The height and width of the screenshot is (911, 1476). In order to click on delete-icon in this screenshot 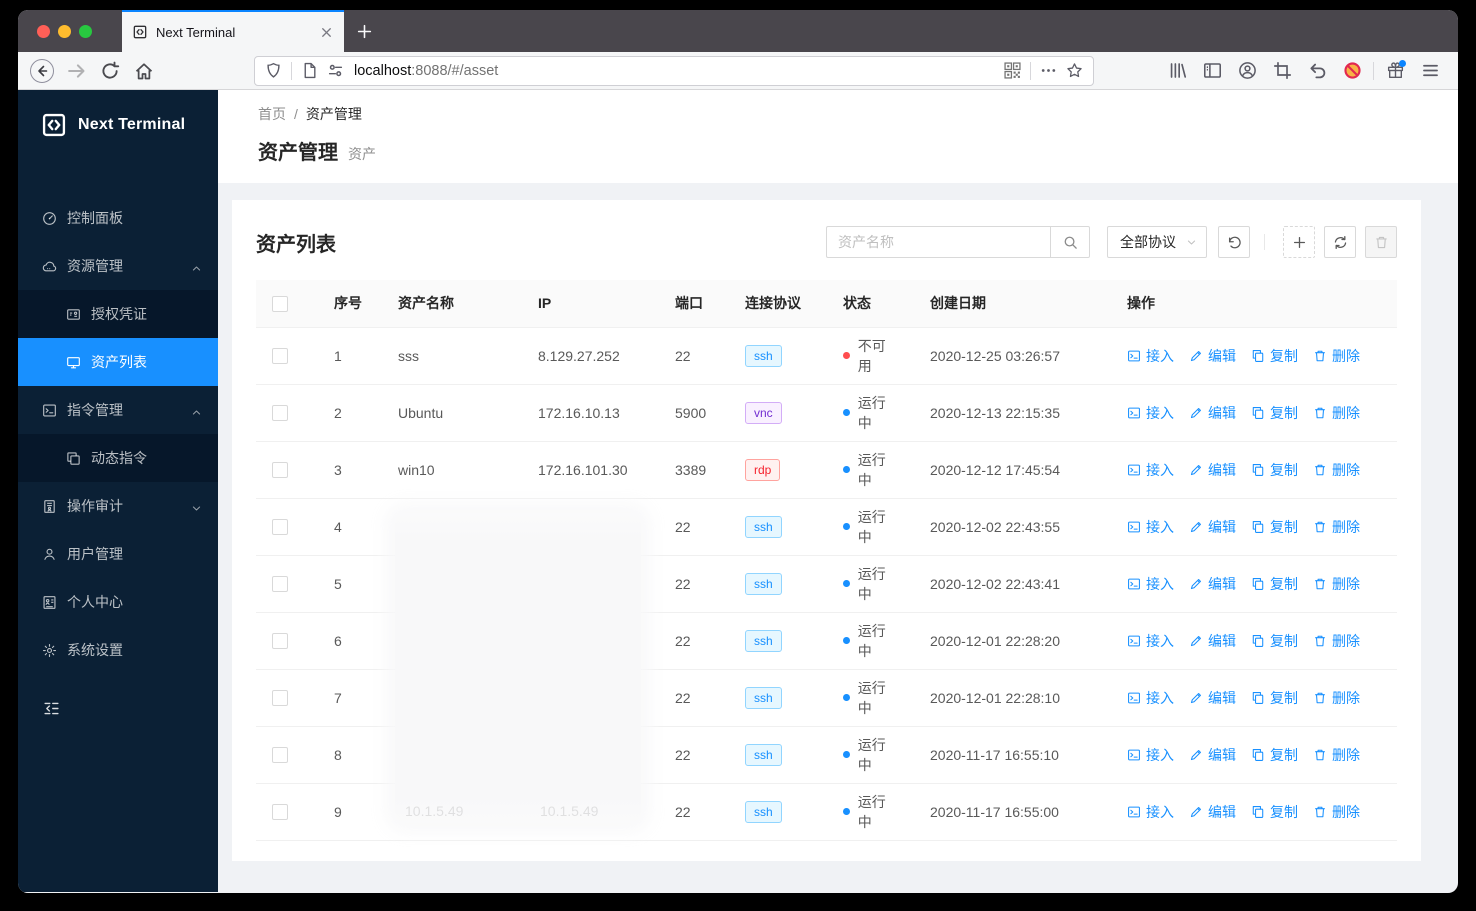, I will do `click(1320, 698)`.